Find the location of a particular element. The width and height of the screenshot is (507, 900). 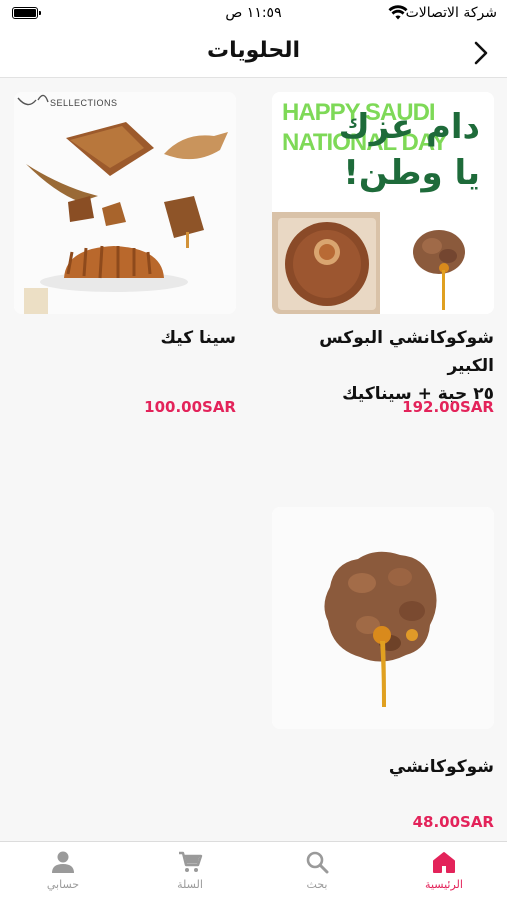

tab-label: السلة is located at coordinates (190, 884).